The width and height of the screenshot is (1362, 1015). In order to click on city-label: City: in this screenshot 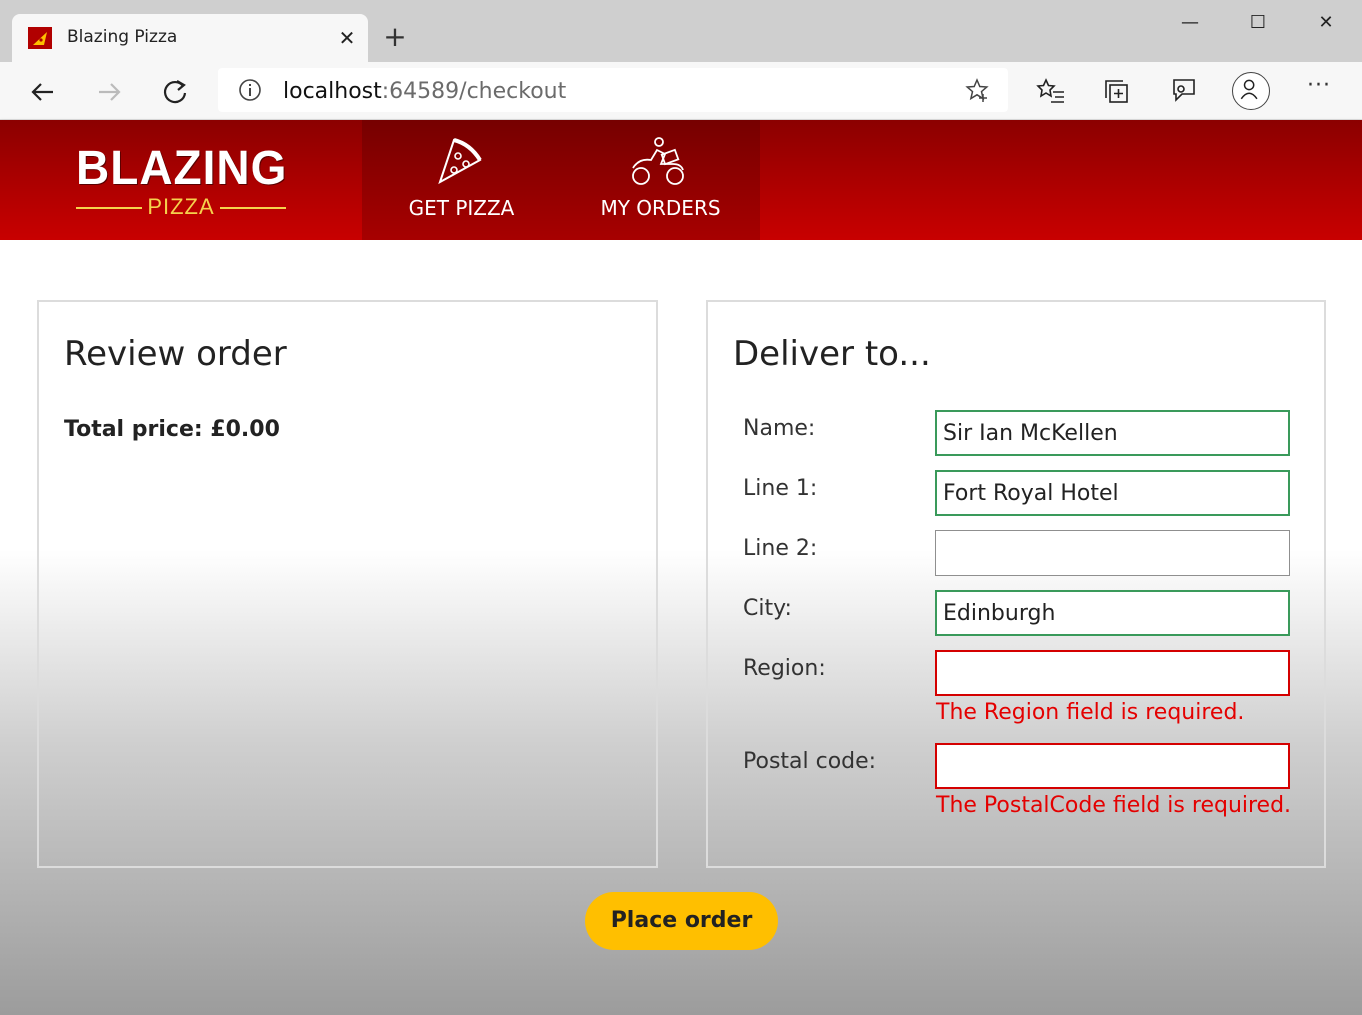, I will do `click(767, 608)`.